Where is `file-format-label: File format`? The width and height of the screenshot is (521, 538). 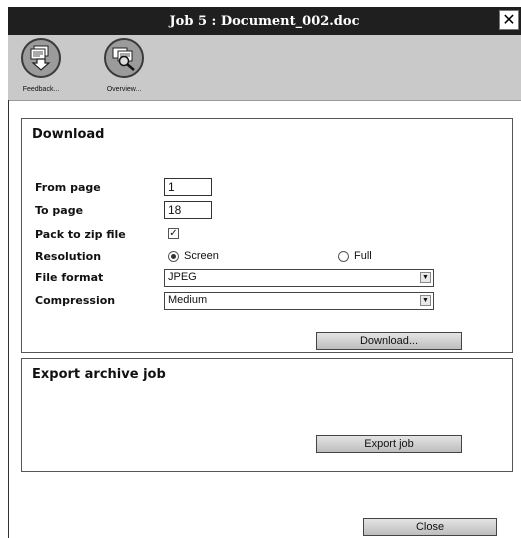
file-format-label: File format is located at coordinates (69, 277).